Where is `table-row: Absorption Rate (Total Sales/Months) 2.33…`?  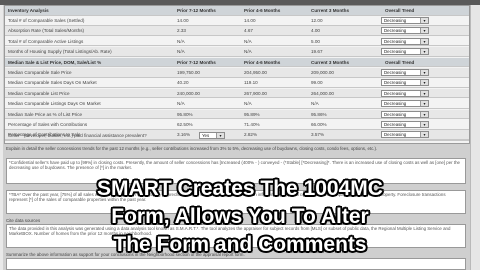
table-row: Absorption Rate (Total Sales/Months) 2.33… is located at coordinates (237, 31).